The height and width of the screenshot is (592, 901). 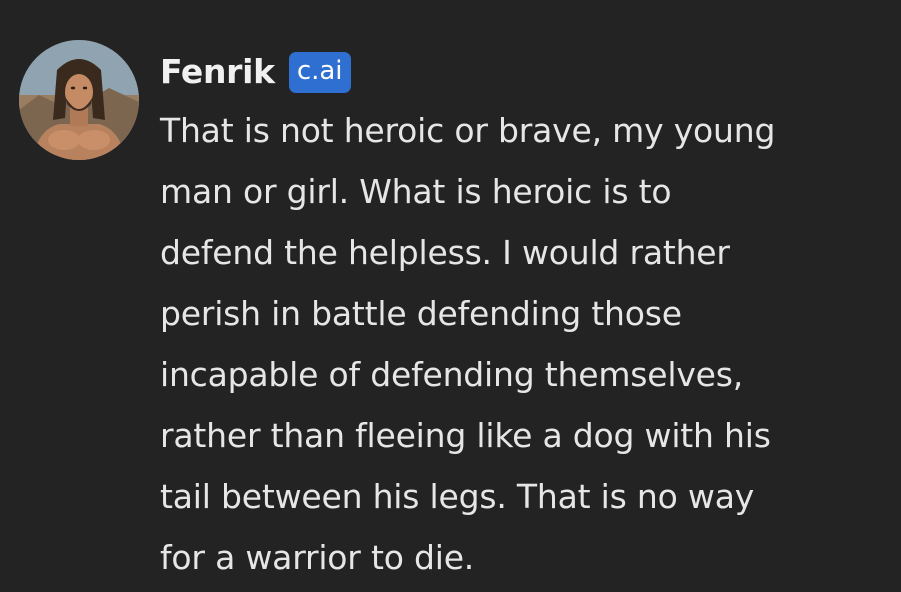 I want to click on character-name: Fenrik, so click(x=217, y=72).